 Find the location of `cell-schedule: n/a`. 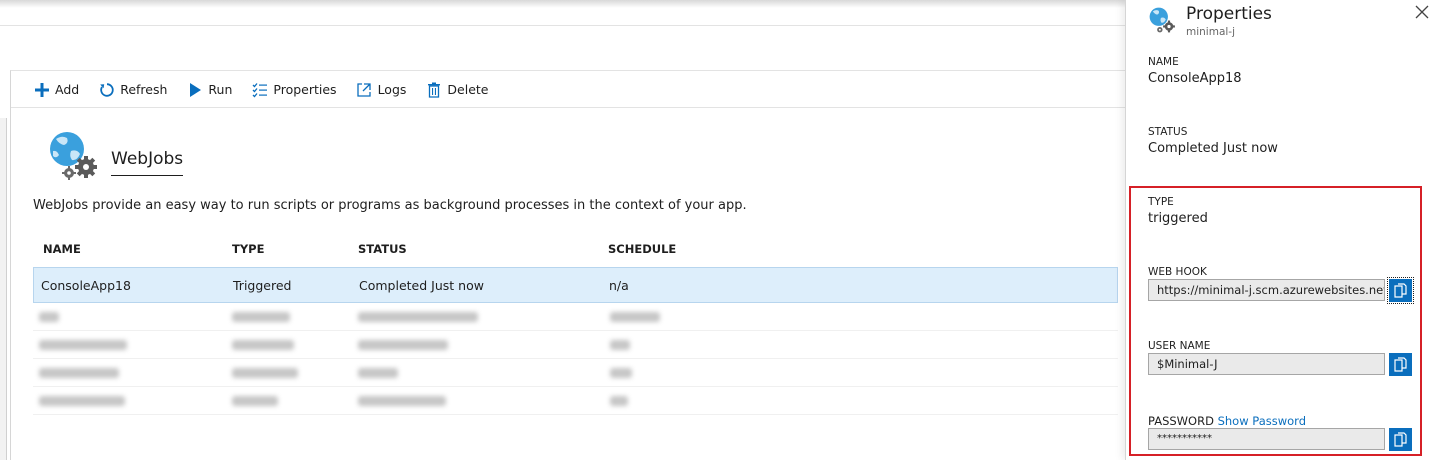

cell-schedule: n/a is located at coordinates (619, 285).